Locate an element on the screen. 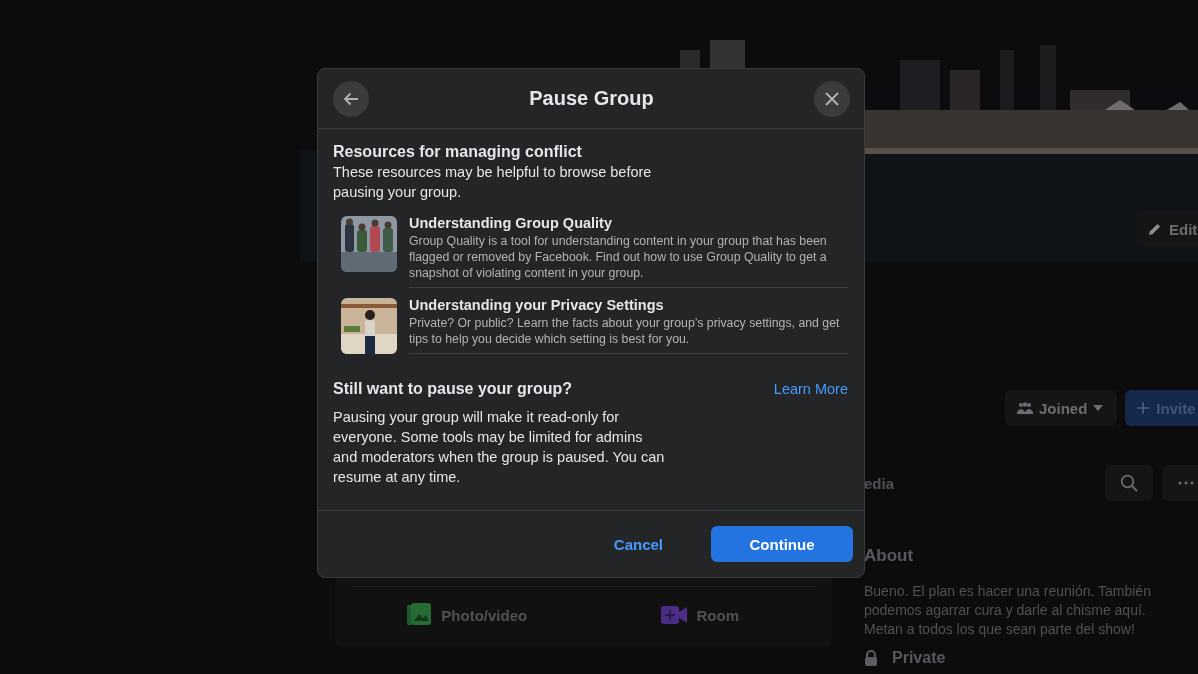 The image size is (1198, 674). resource-description: Private? Or public? Learn the facts about your group’s privacy settings, and get tips to help you decide which setting is best for you. is located at coordinates (625, 331).